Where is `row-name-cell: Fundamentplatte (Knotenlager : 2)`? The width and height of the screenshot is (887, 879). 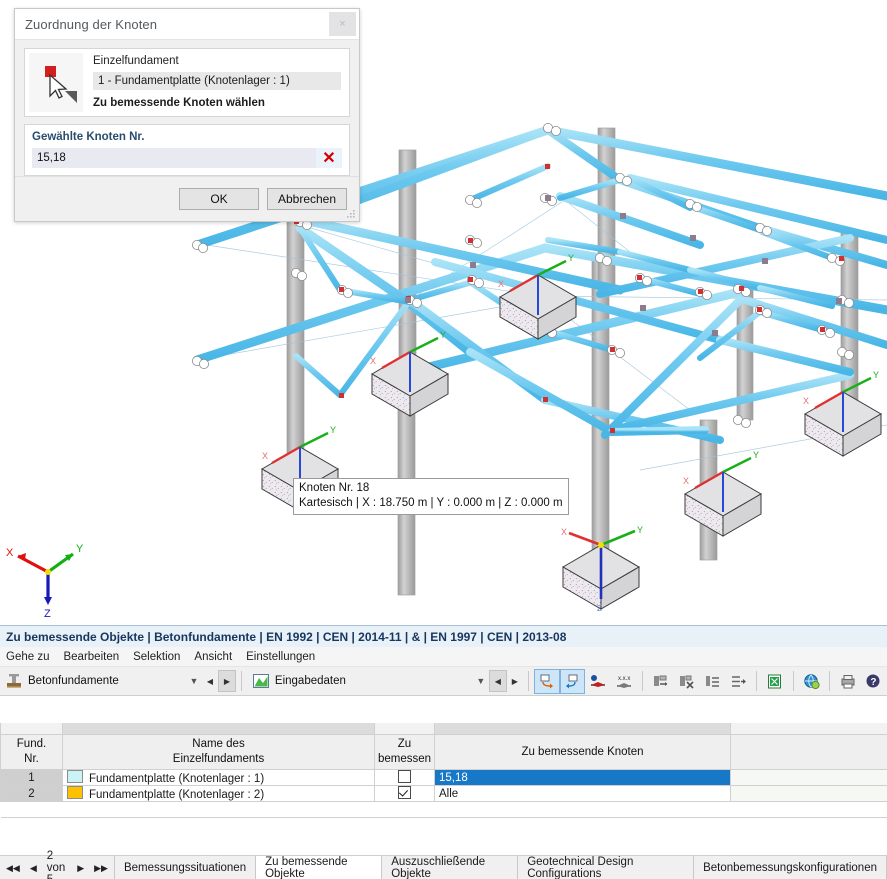
row-name-cell: Fundamentplatte (Knotenlager : 2) is located at coordinates (218, 793).